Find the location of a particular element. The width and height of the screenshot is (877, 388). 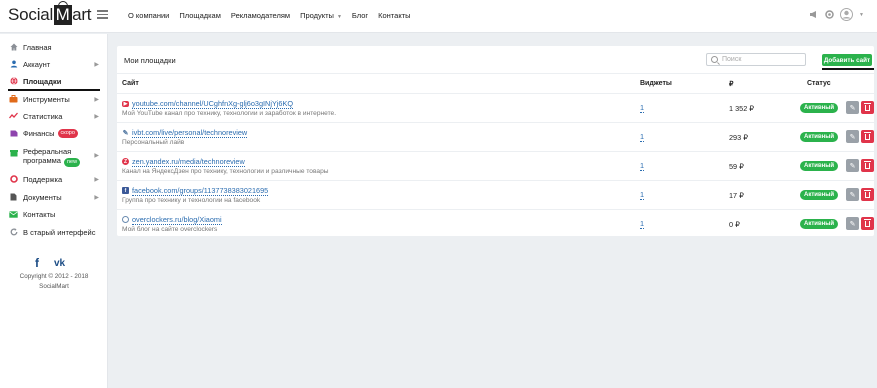

nav-publishers: Площадкам is located at coordinates (200, 15).